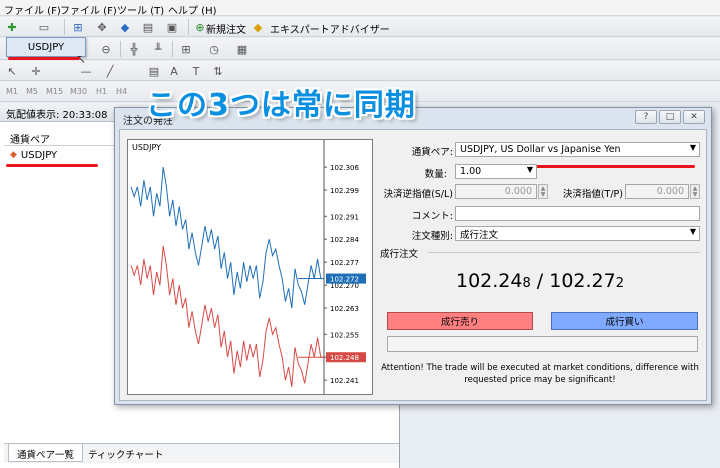  I want to click on clock-icon: ◷, so click(214, 49).